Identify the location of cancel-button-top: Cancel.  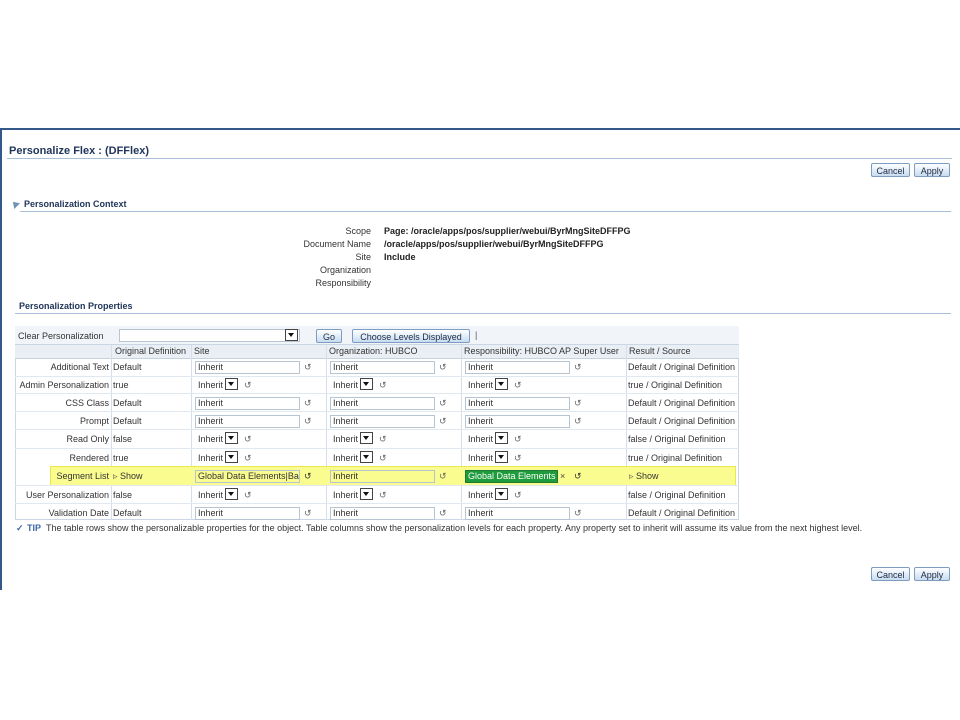
(890, 170).